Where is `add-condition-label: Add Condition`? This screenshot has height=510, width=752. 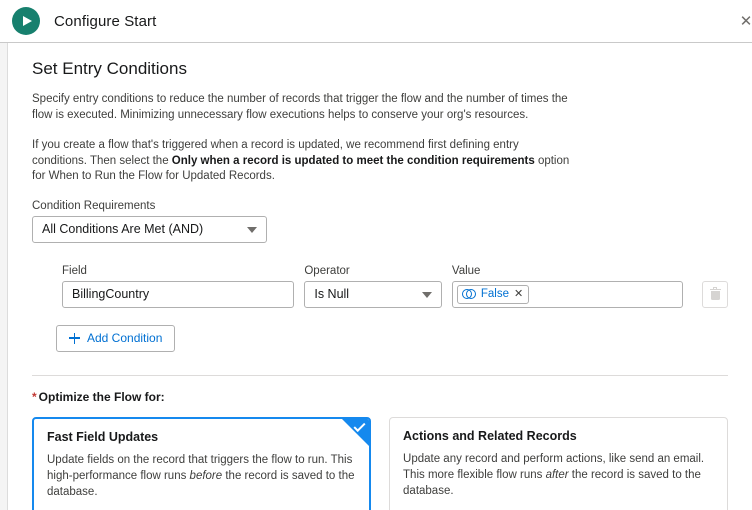
add-condition-label: Add Condition is located at coordinates (125, 338).